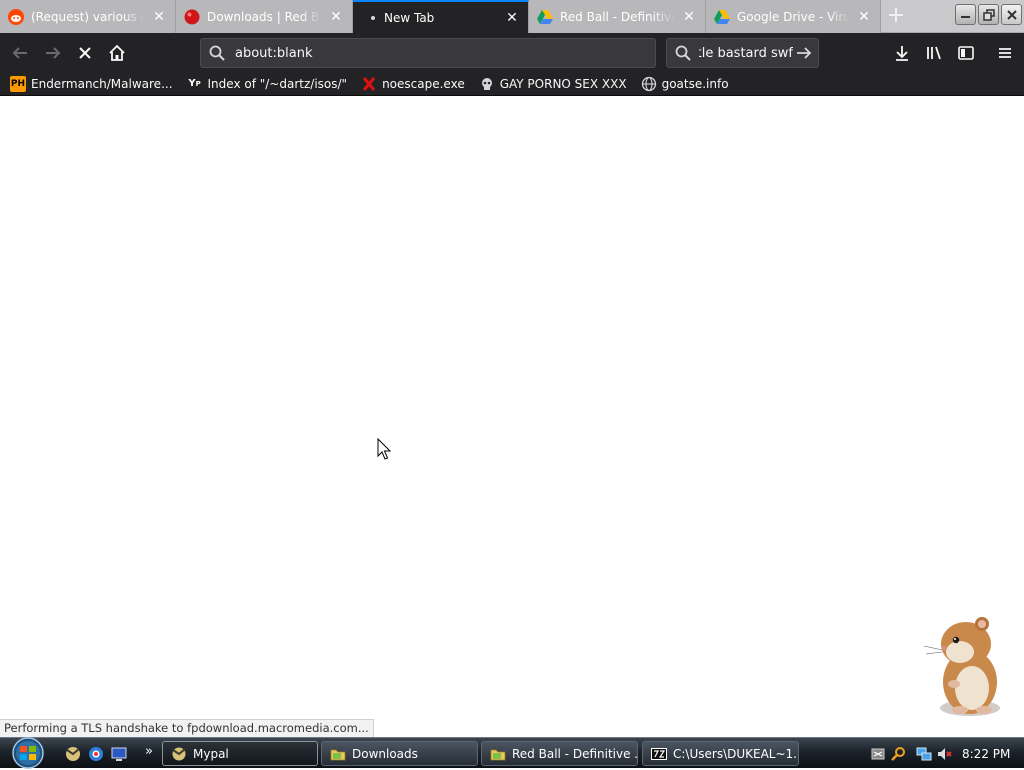 This screenshot has width=1024, height=770. I want to click on home-icon, so click(117, 52).